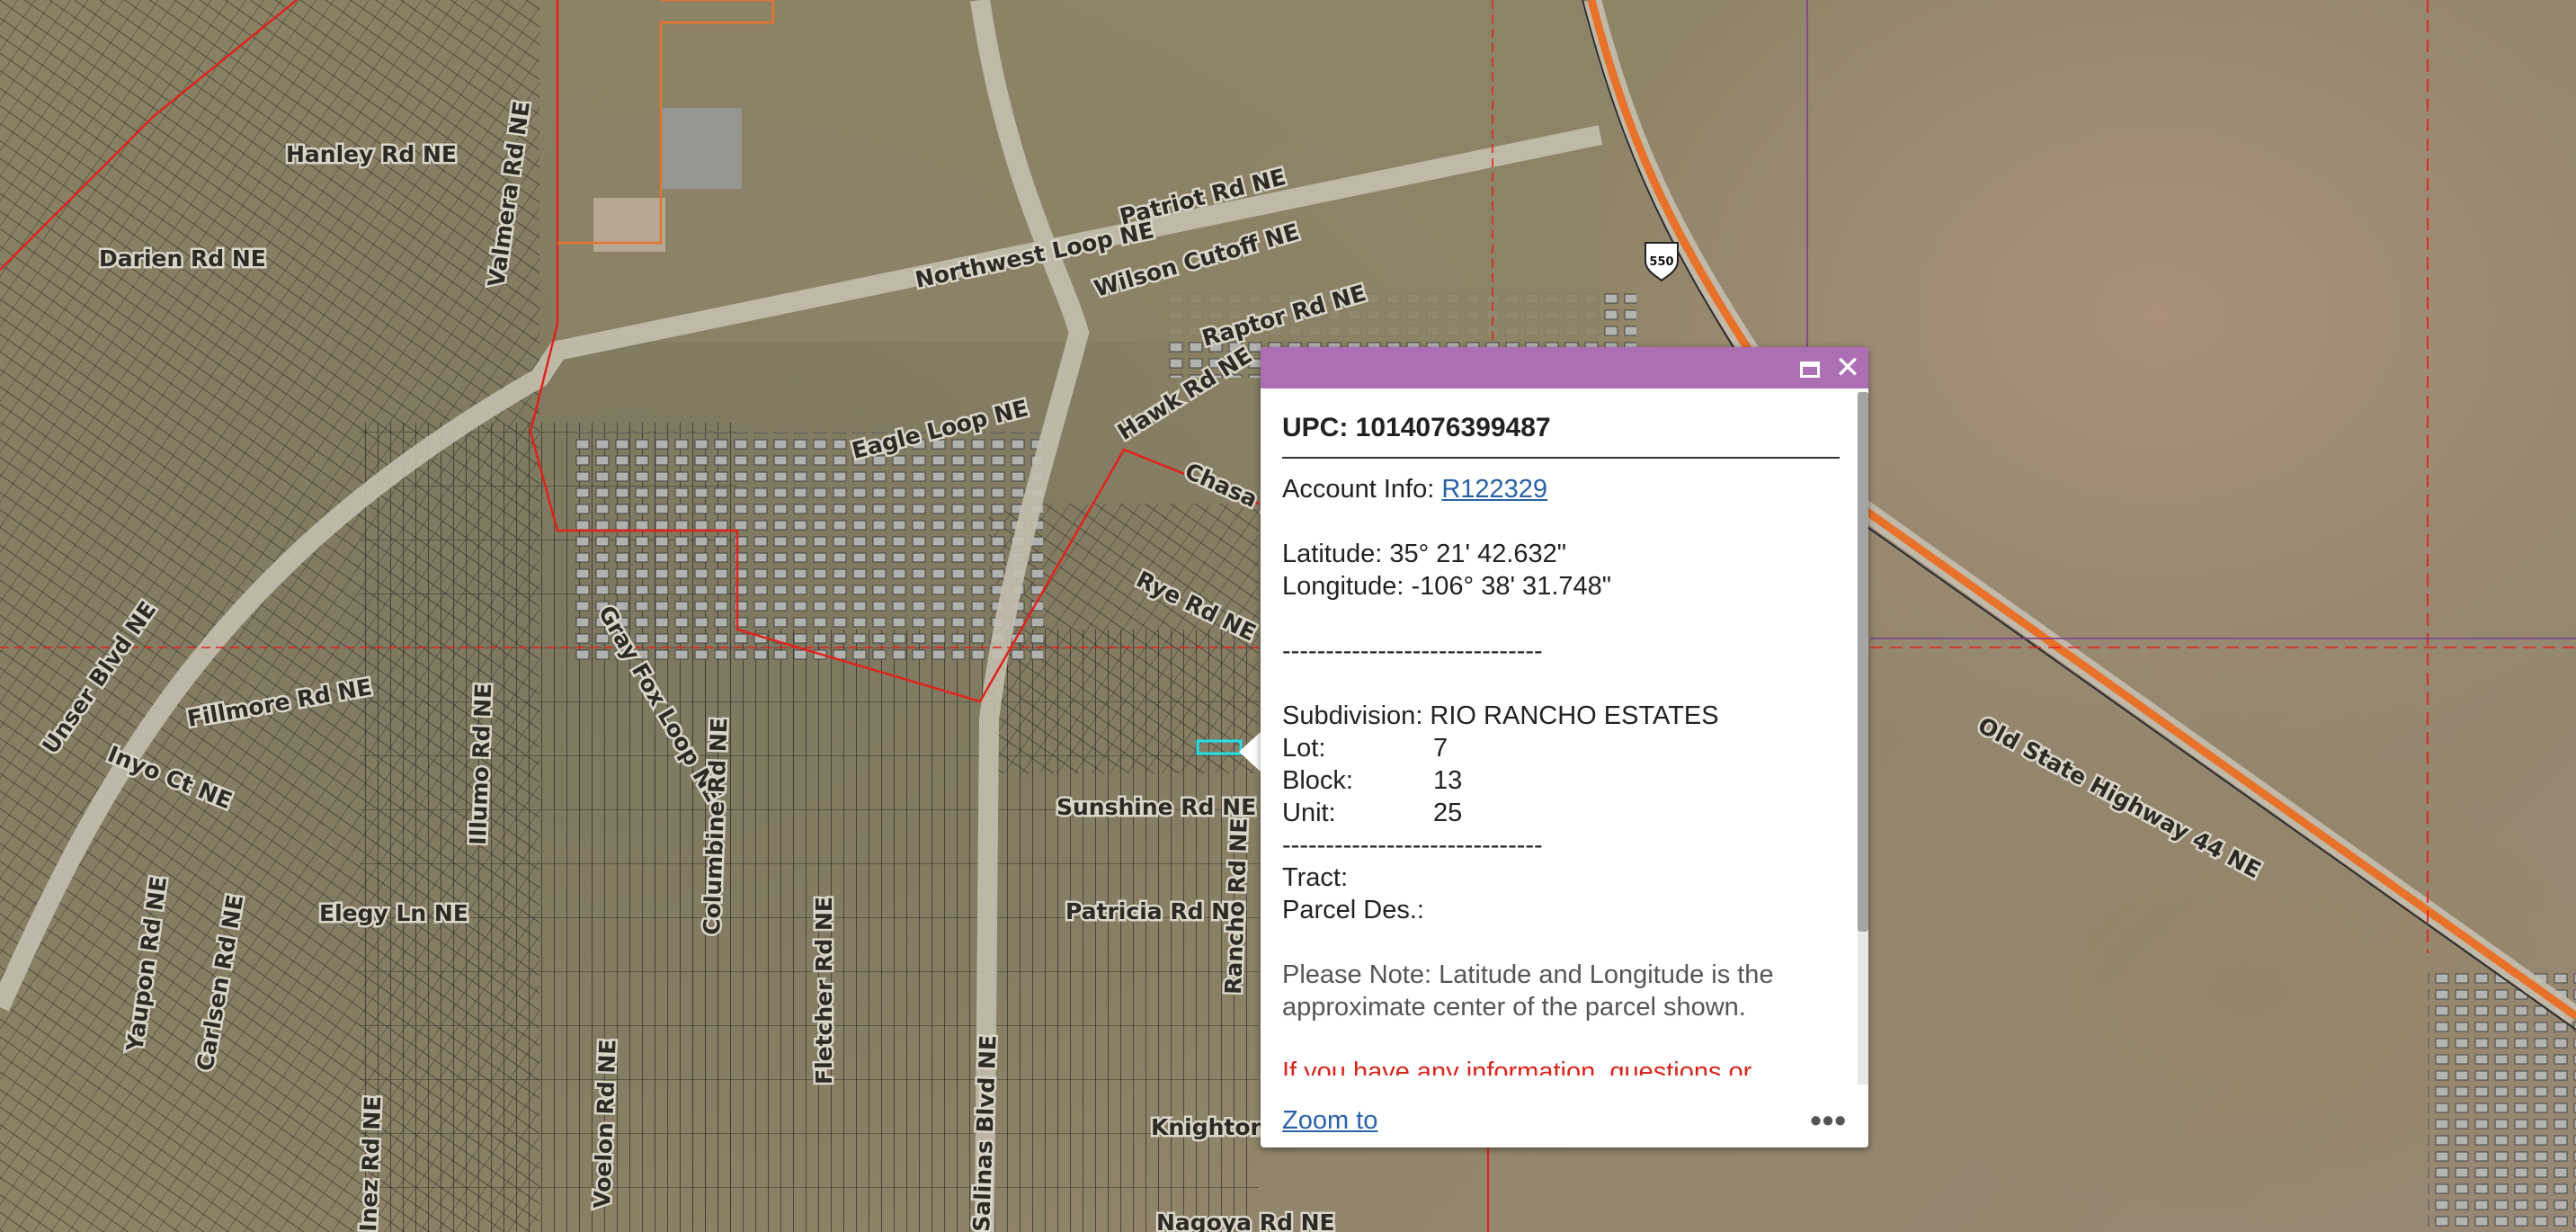  Describe the element at coordinates (1353, 910) in the screenshot. I see `parcel-des-text: Parcel Des.:` at that location.